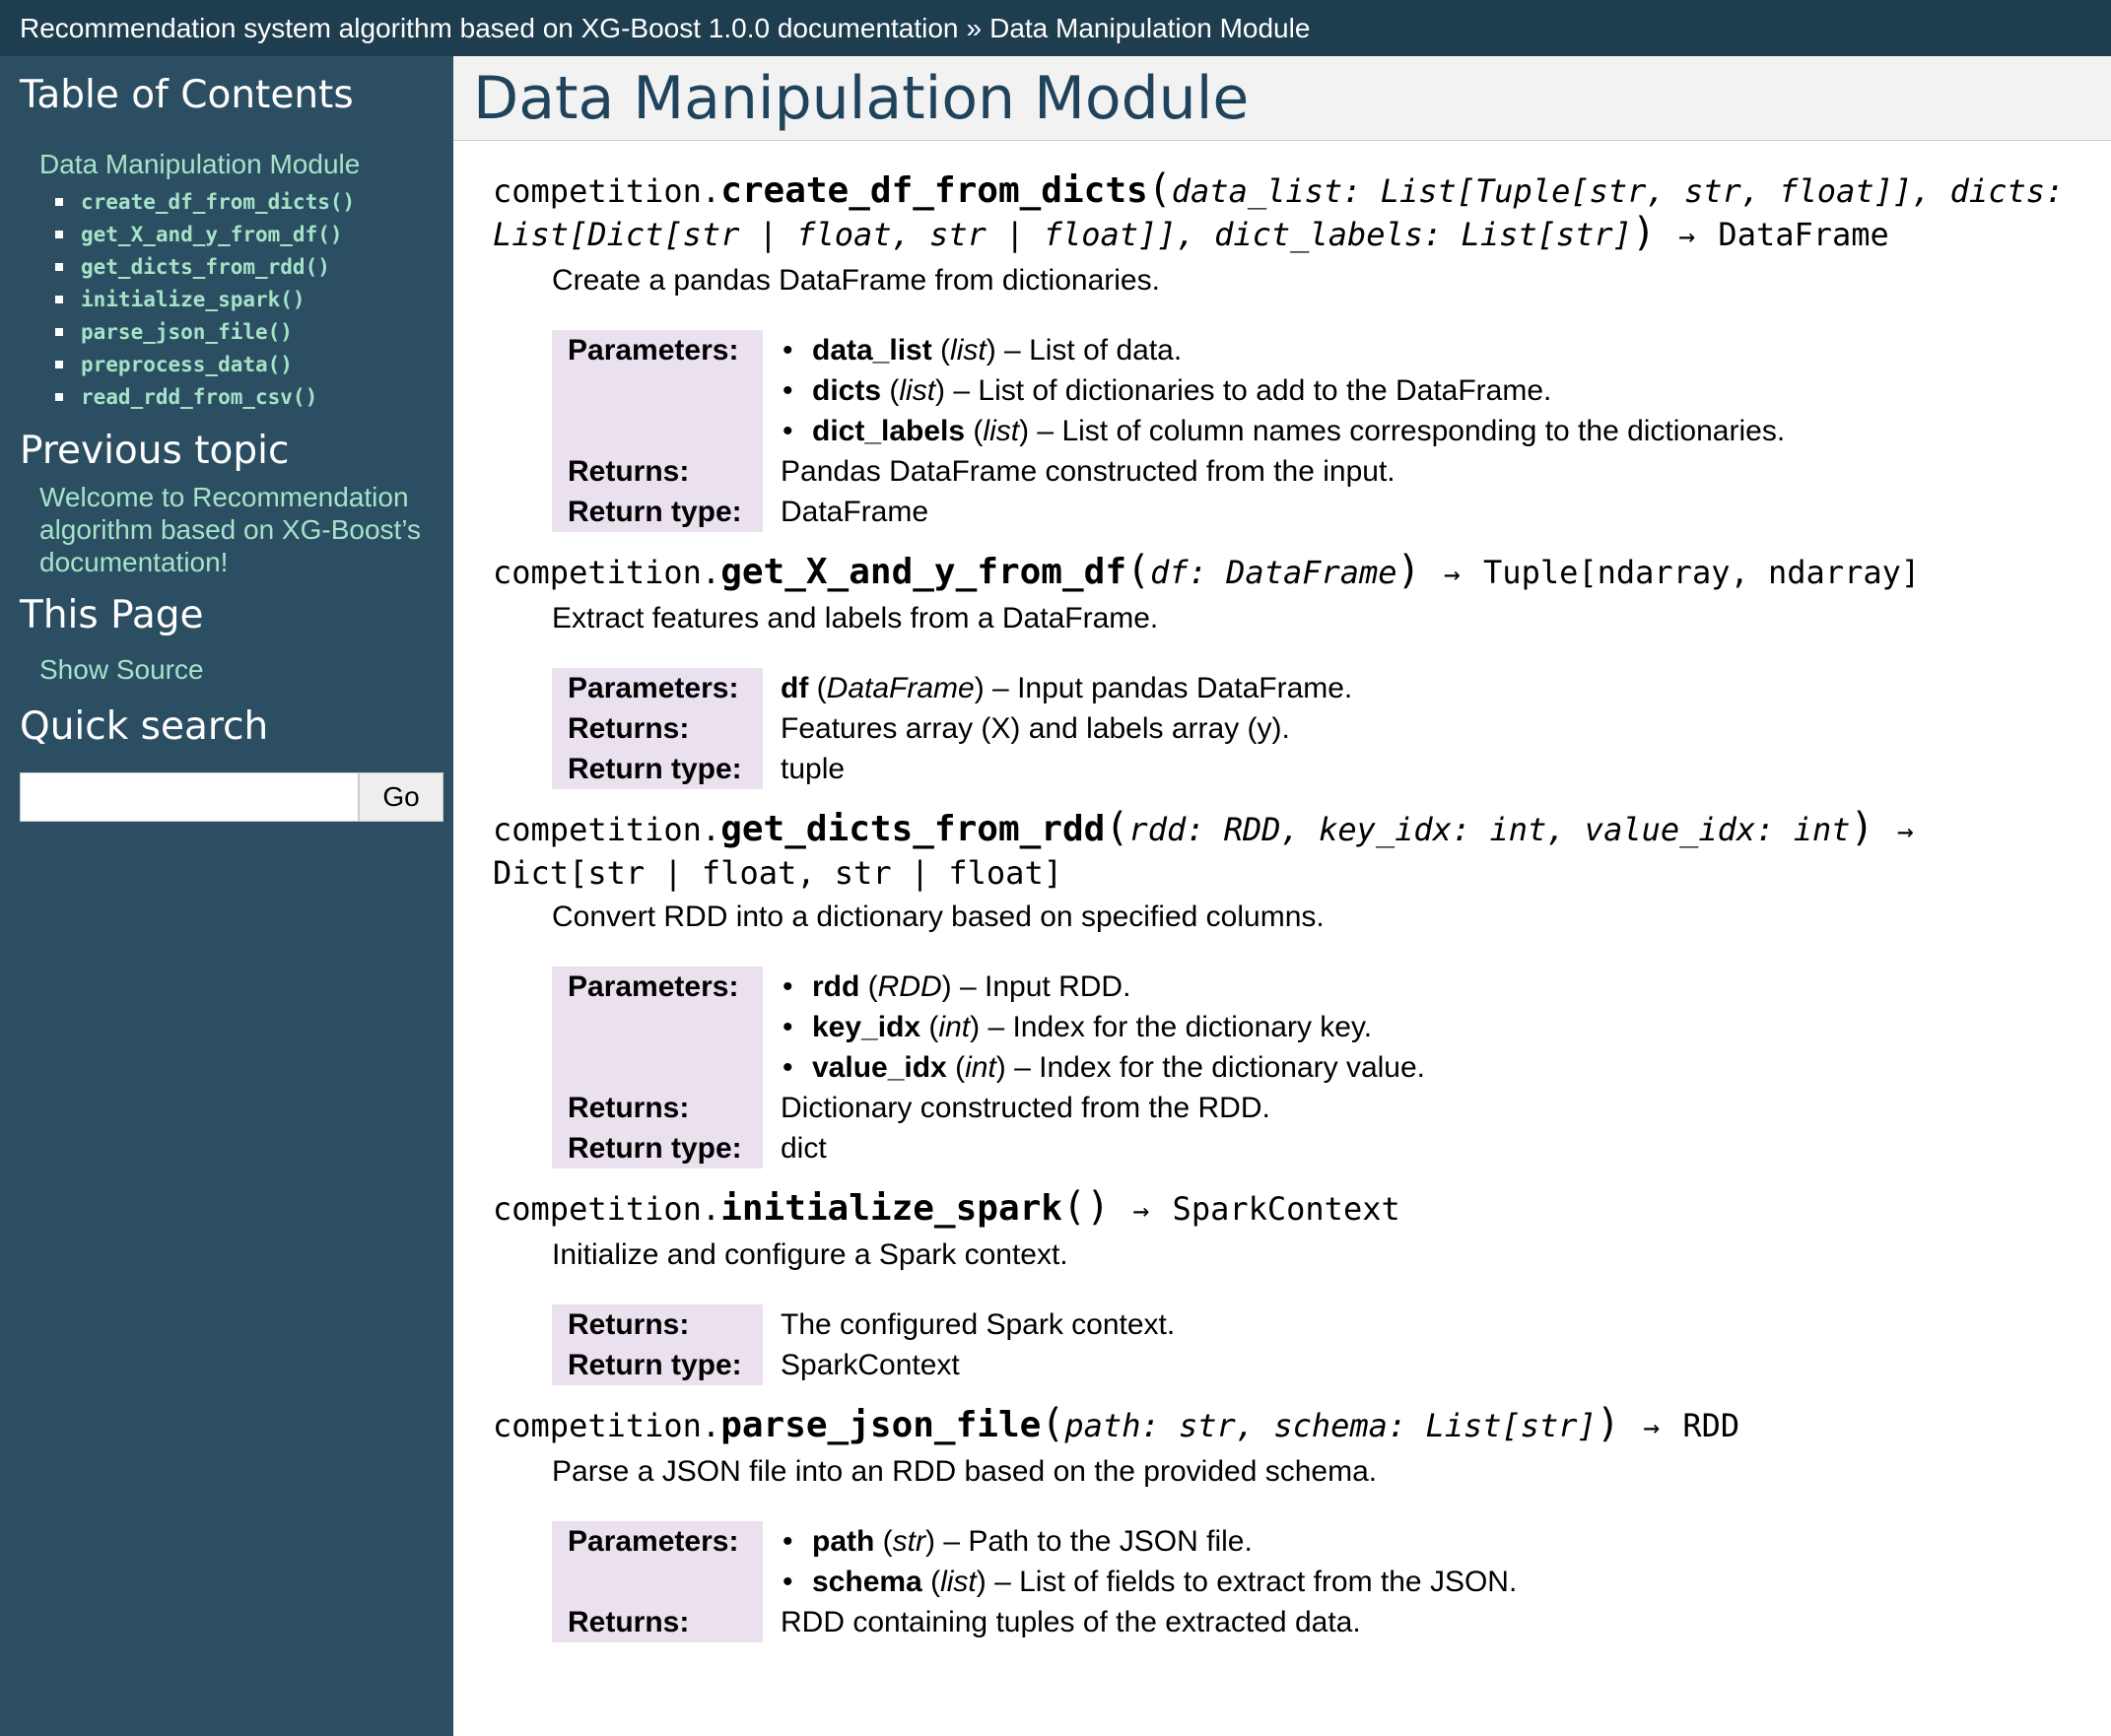 The width and height of the screenshot is (2111, 1736). What do you see at coordinates (254, 332) in the screenshot?
I see `toc-item-parse-json-file: parse_json_file()` at bounding box center [254, 332].